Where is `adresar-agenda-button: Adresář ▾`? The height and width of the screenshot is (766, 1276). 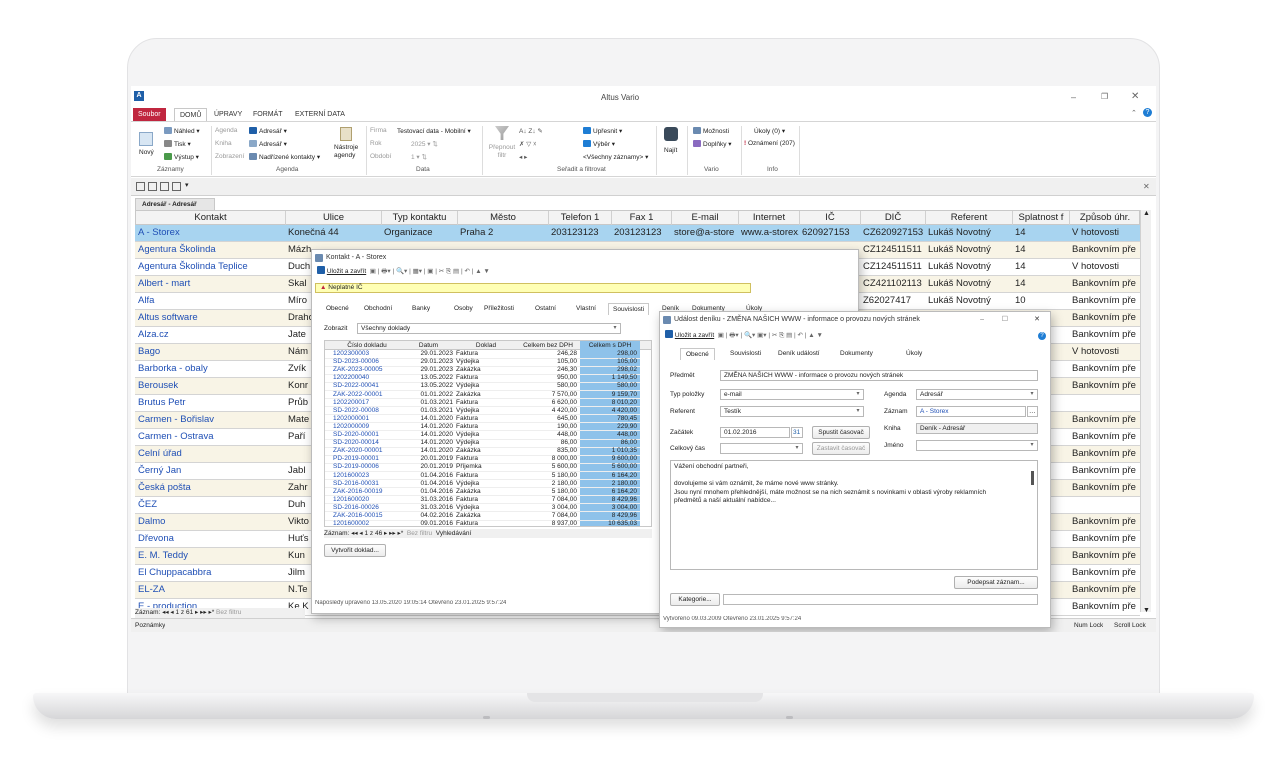
adresar-agenda-button: Adresář ▾ is located at coordinates (268, 131).